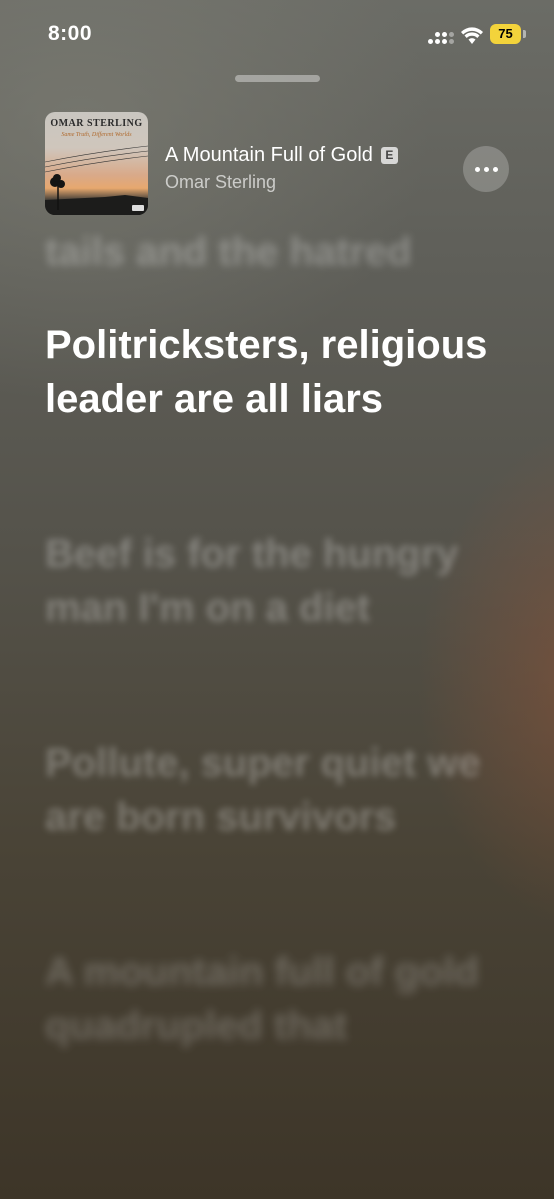 Image resolution: width=554 pixels, height=1199 pixels. I want to click on artwork-scene, so click(96, 180).